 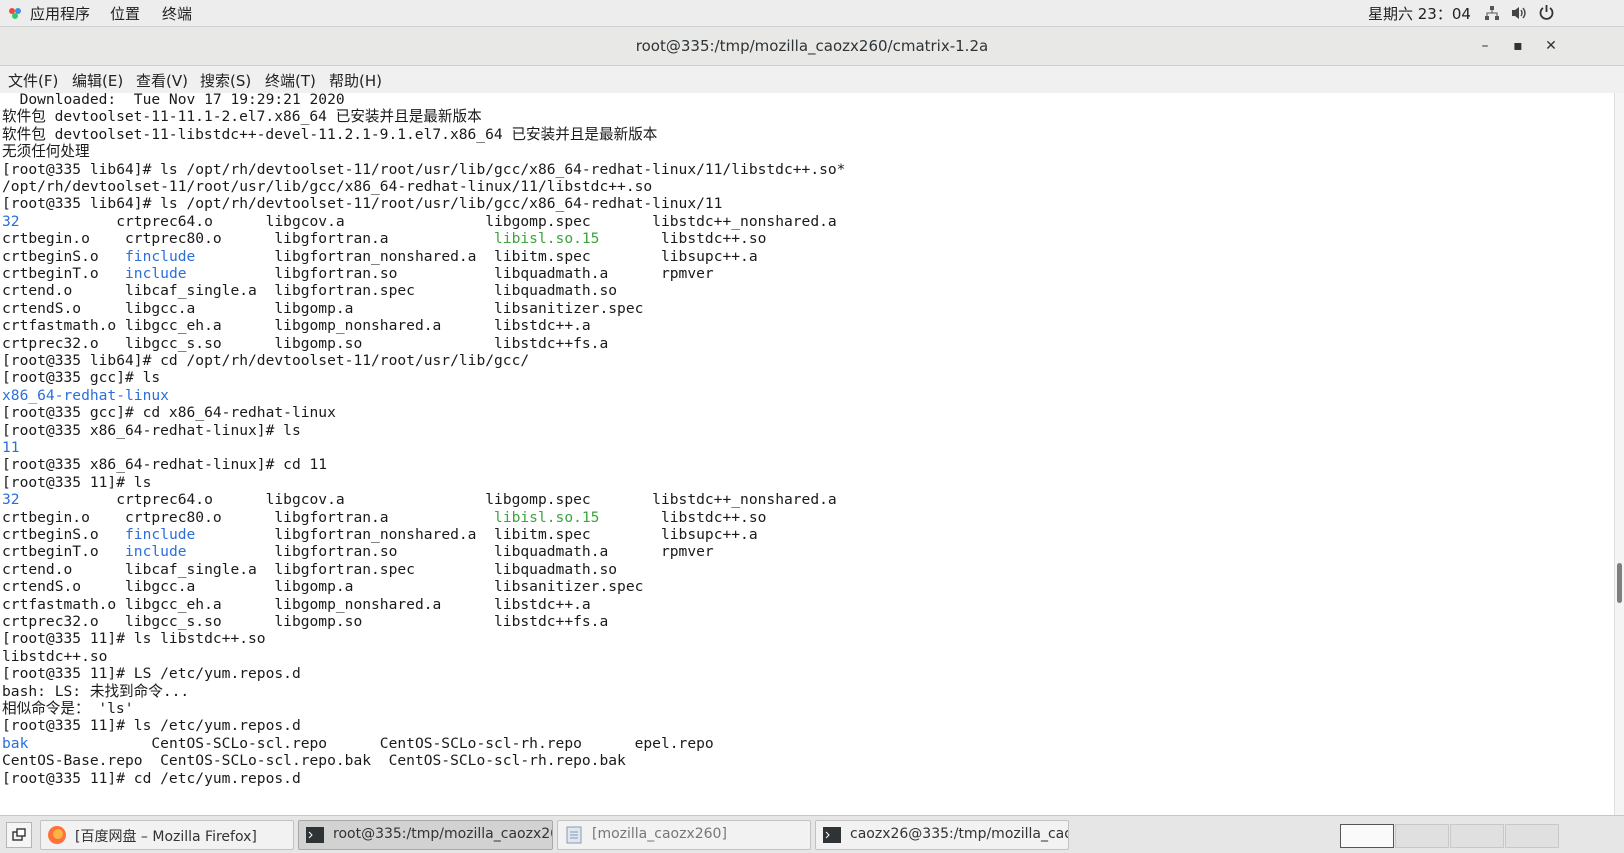 I want to click on terminal-text: [root@335 gcc]# ls, so click(x=81, y=377).